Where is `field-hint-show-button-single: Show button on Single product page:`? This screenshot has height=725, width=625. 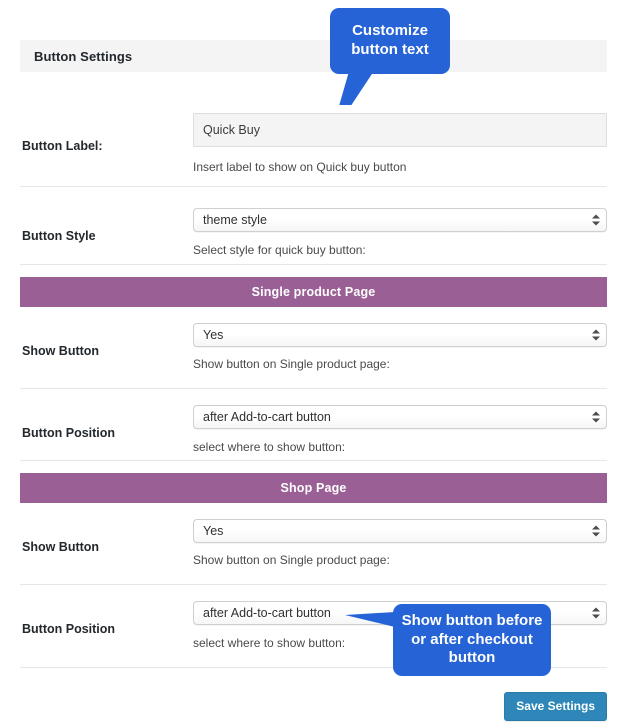 field-hint-show-button-single: Show button on Single product page: is located at coordinates (291, 364).